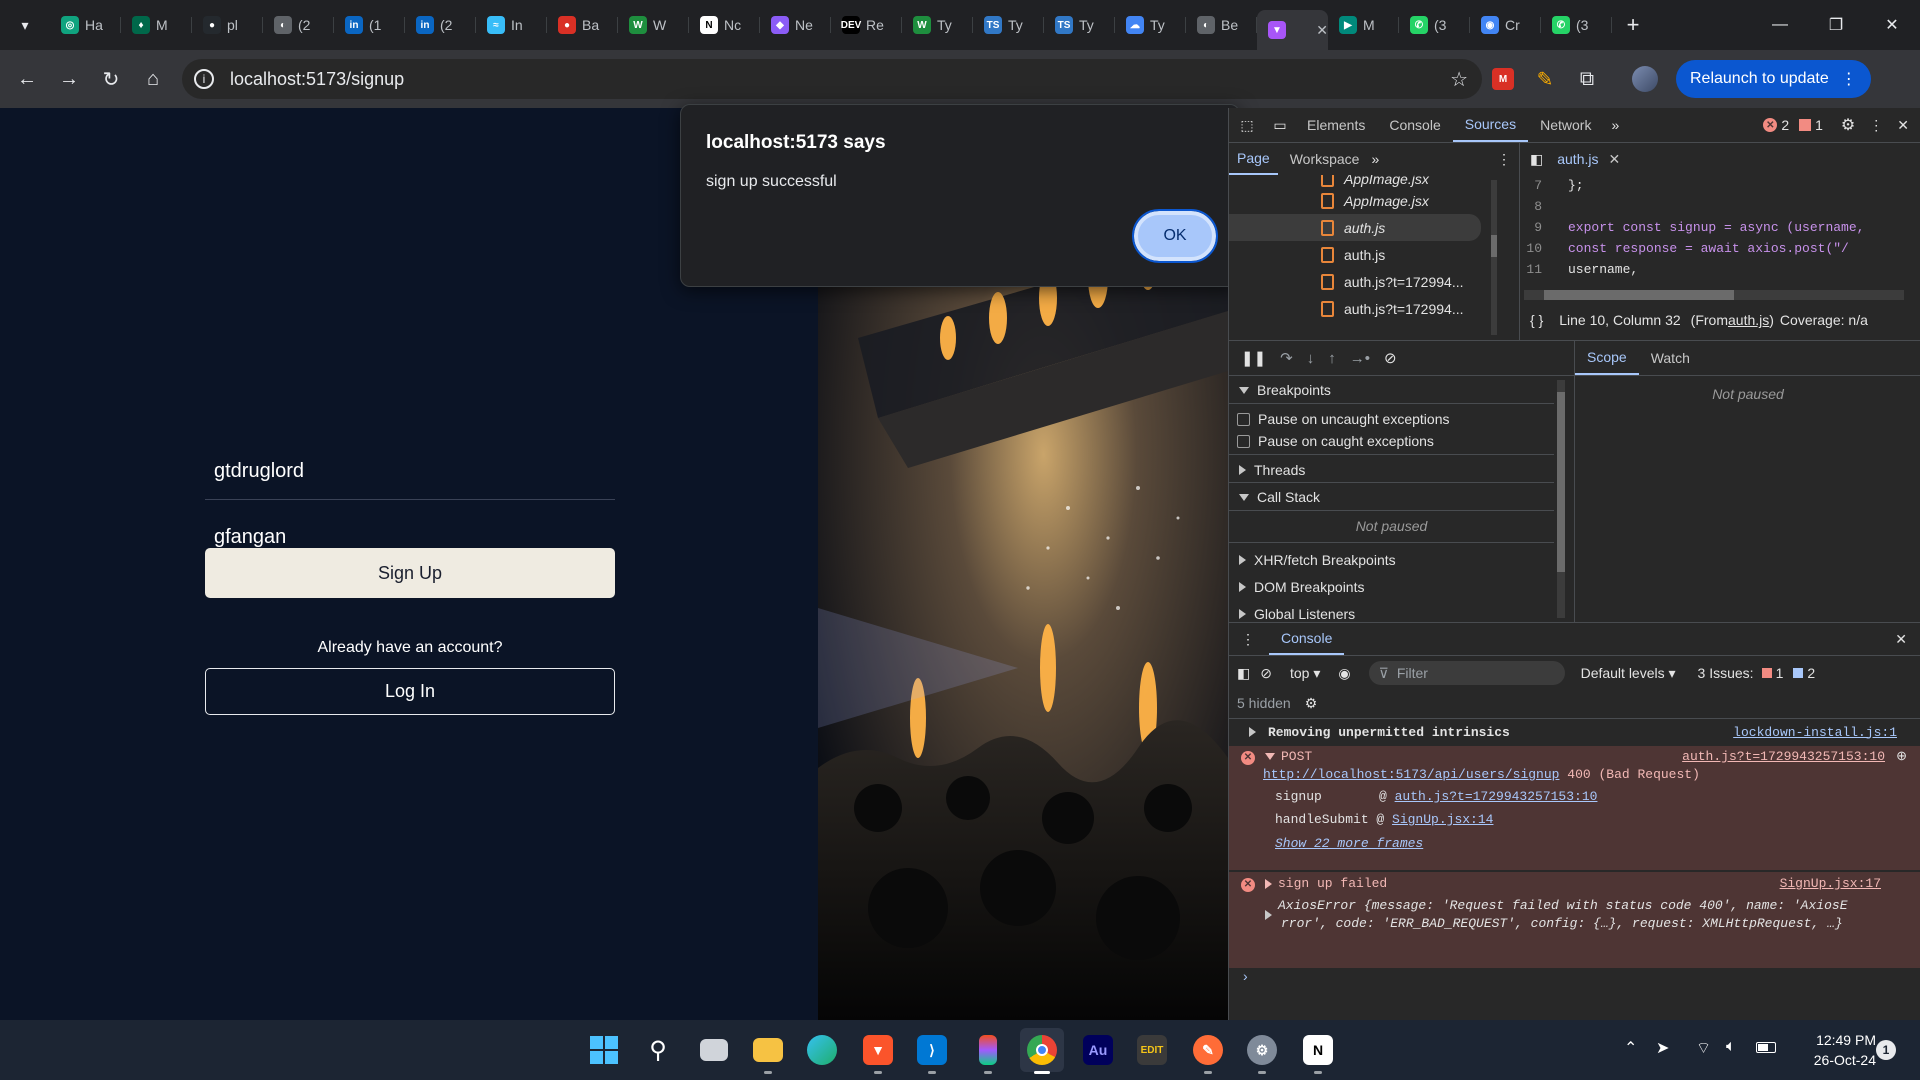 The width and height of the screenshot is (1920, 1080). Describe the element at coordinates (1490, 125) in the screenshot. I see `tab-sources: Sources` at that location.